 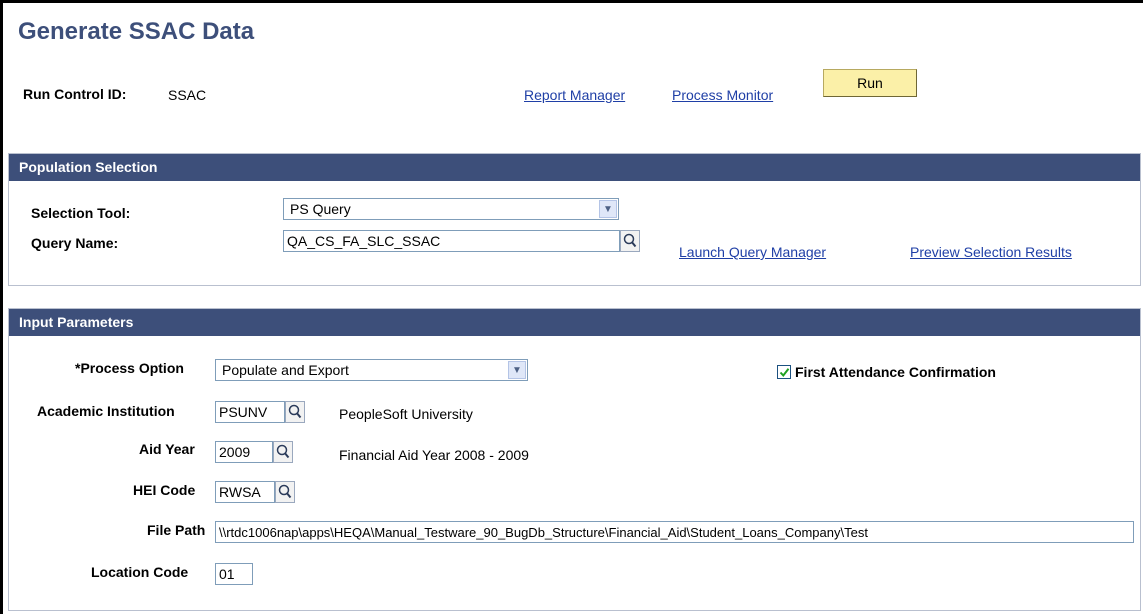 What do you see at coordinates (106, 411) in the screenshot?
I see `academic-institution-label: Academic Institution` at bounding box center [106, 411].